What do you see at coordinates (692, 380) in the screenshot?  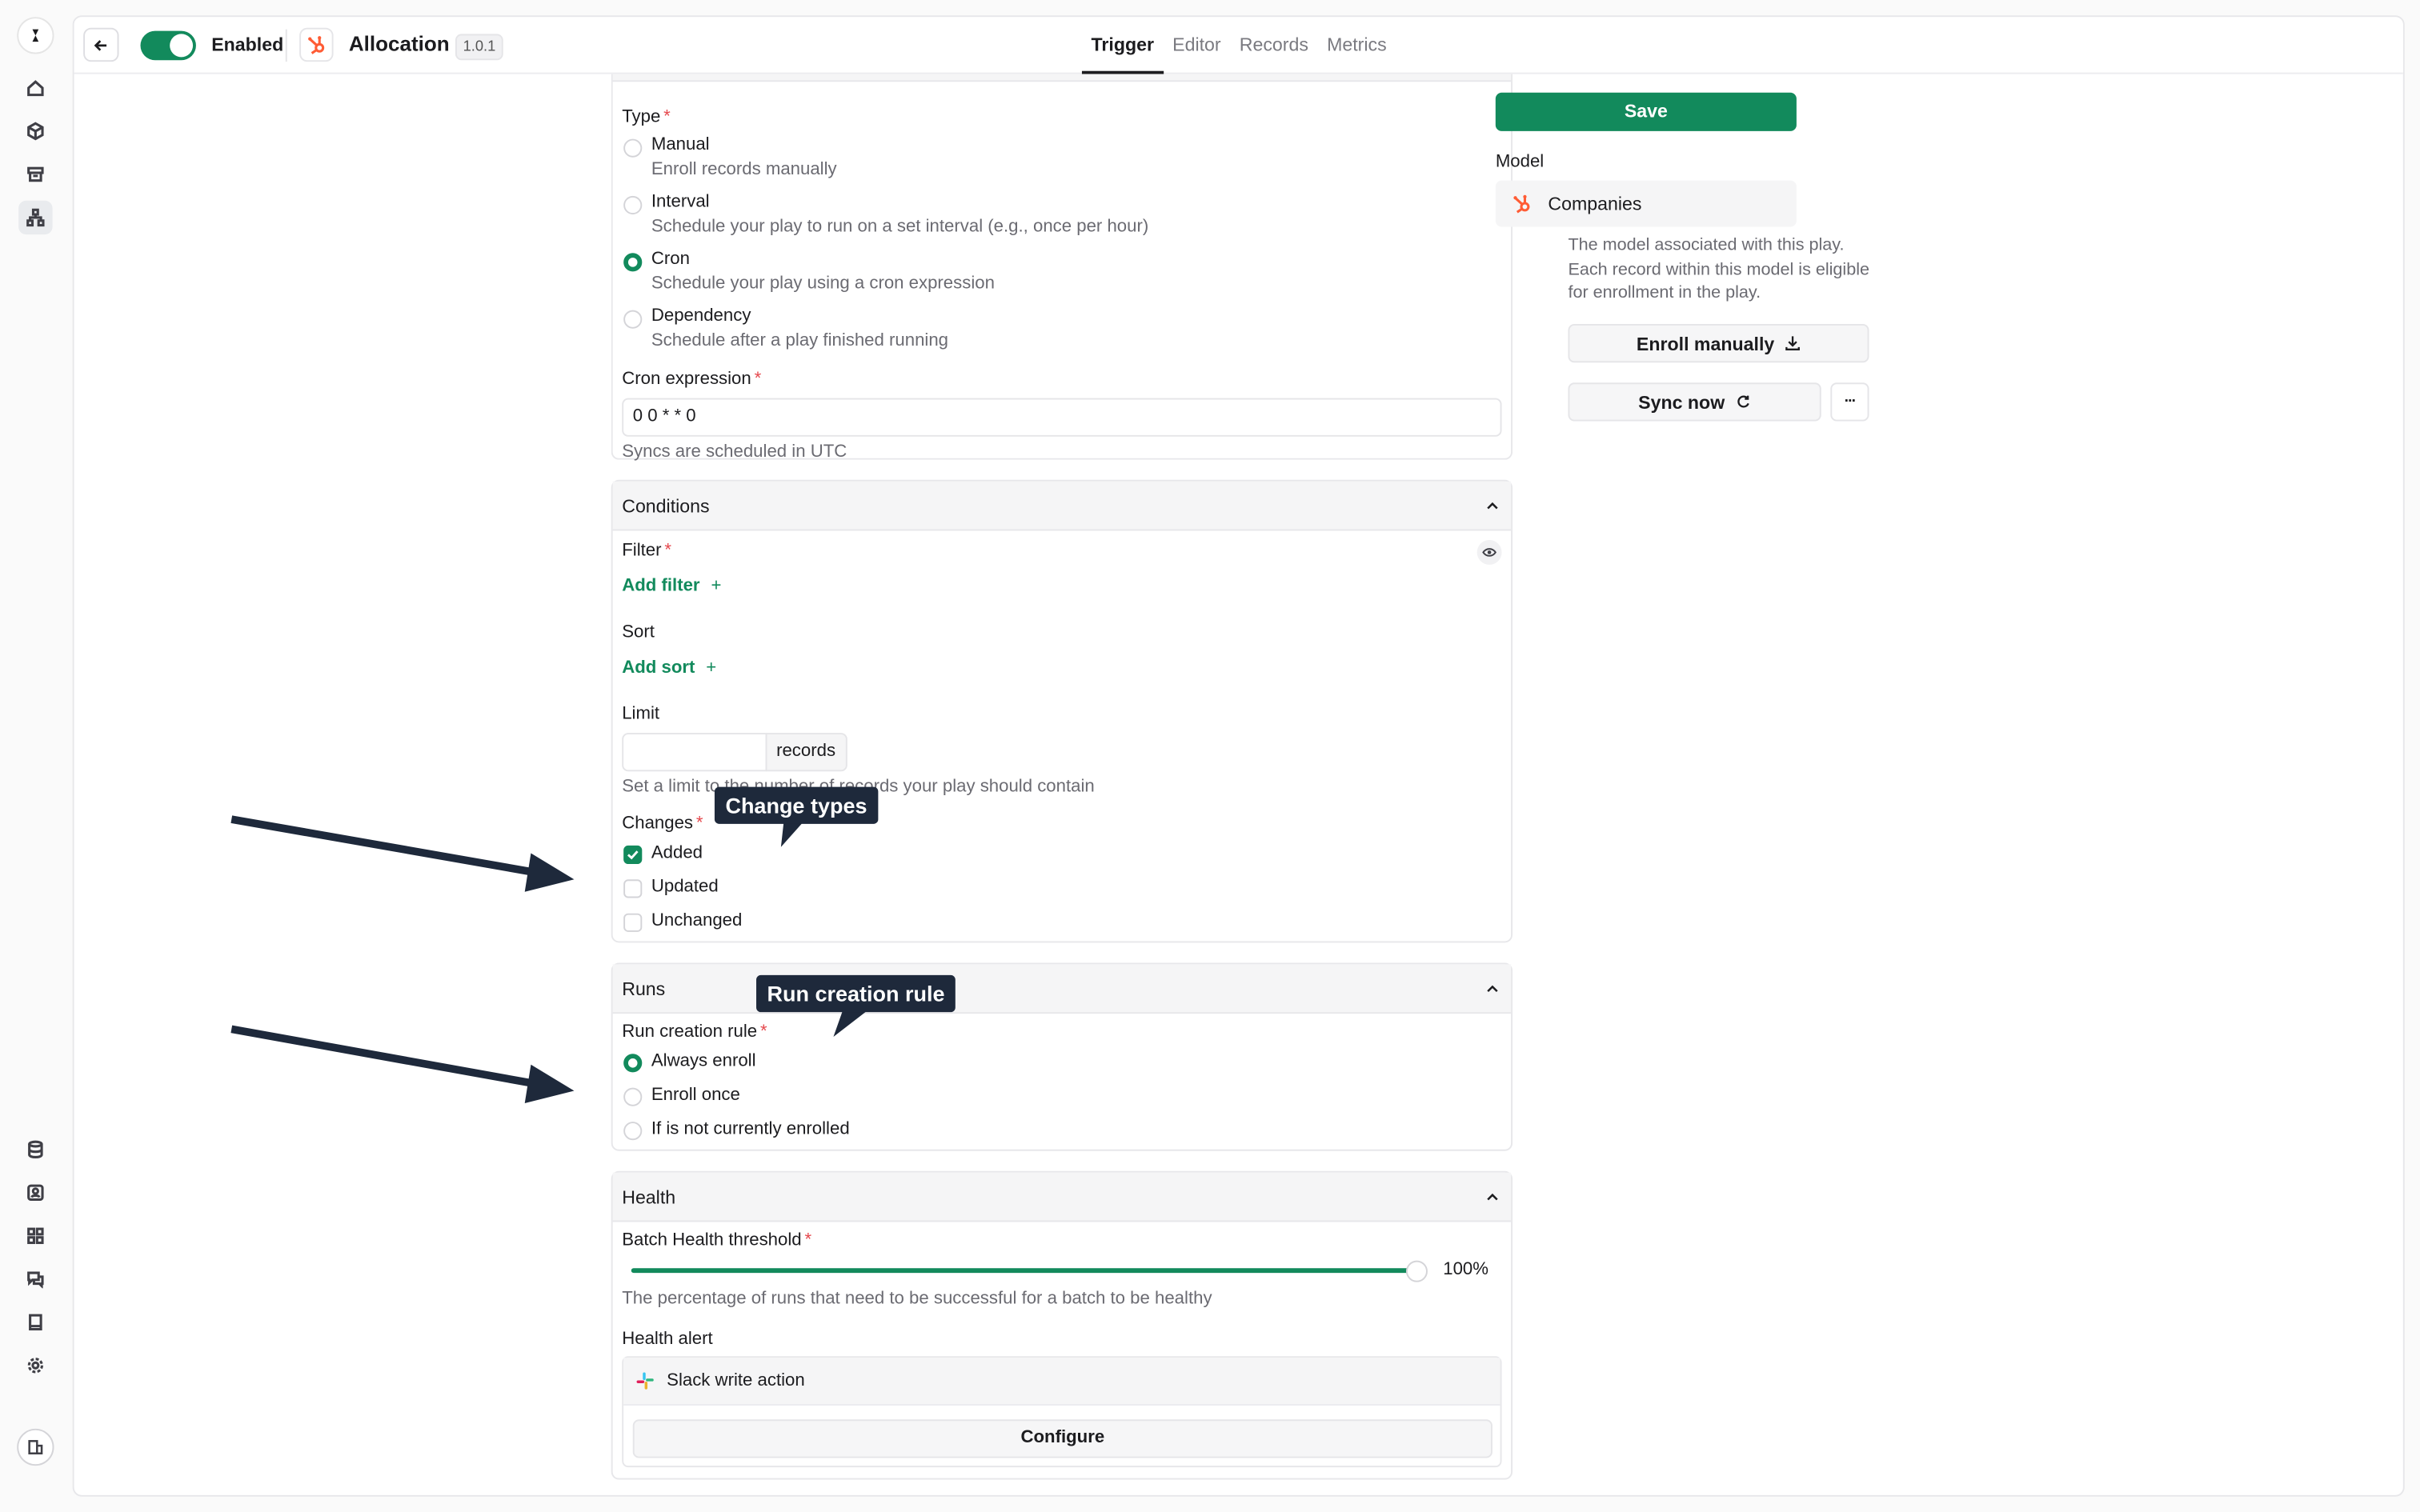 I see `cron-expression-label: Cron expression *` at bounding box center [692, 380].